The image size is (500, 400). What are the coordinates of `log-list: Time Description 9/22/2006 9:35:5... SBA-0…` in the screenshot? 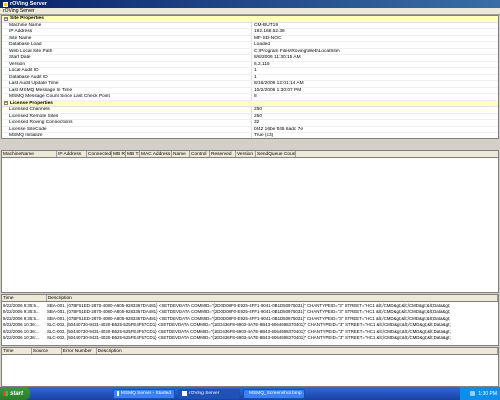 It's located at (250, 320).